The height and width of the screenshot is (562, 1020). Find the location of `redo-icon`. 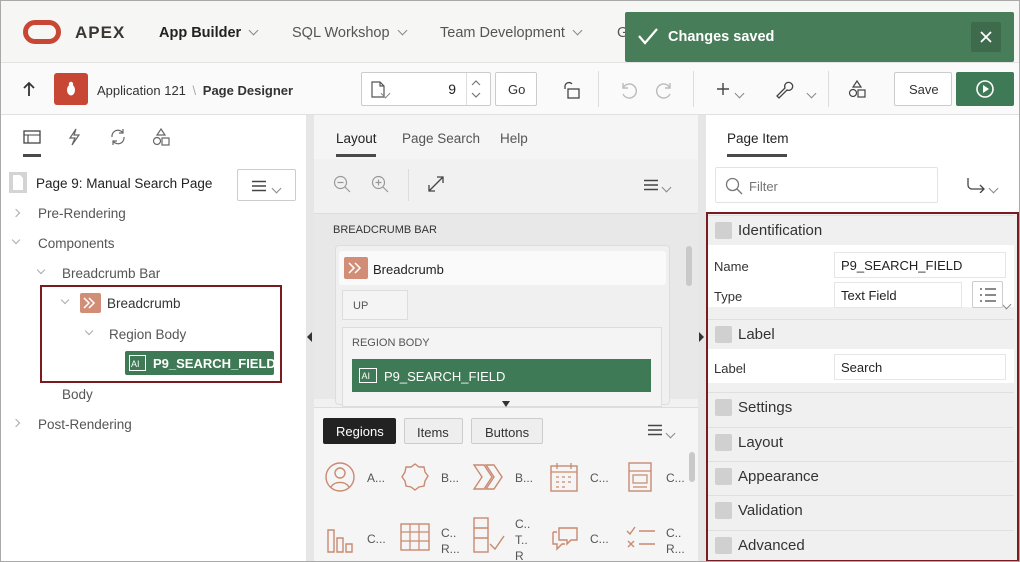

redo-icon is located at coordinates (665, 90).